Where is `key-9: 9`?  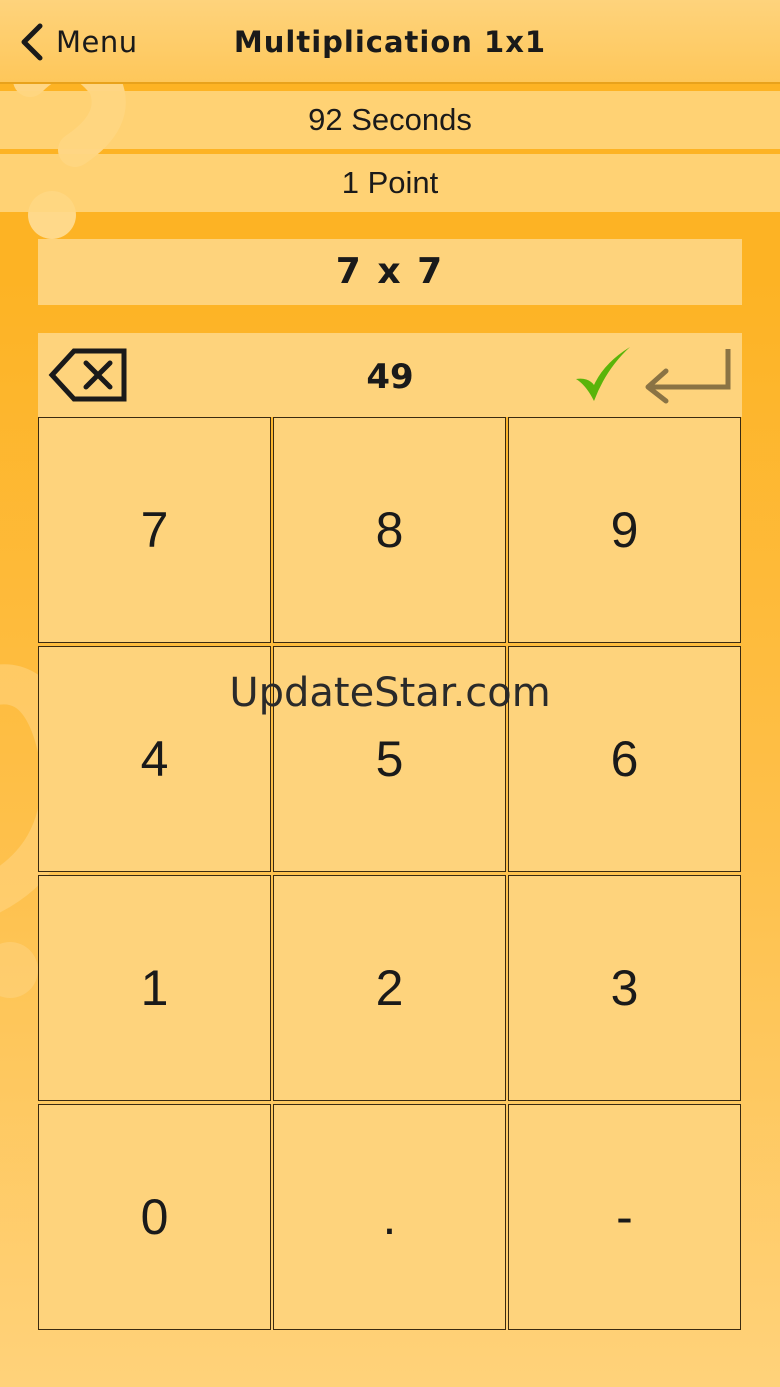
key-9: 9 is located at coordinates (624, 530).